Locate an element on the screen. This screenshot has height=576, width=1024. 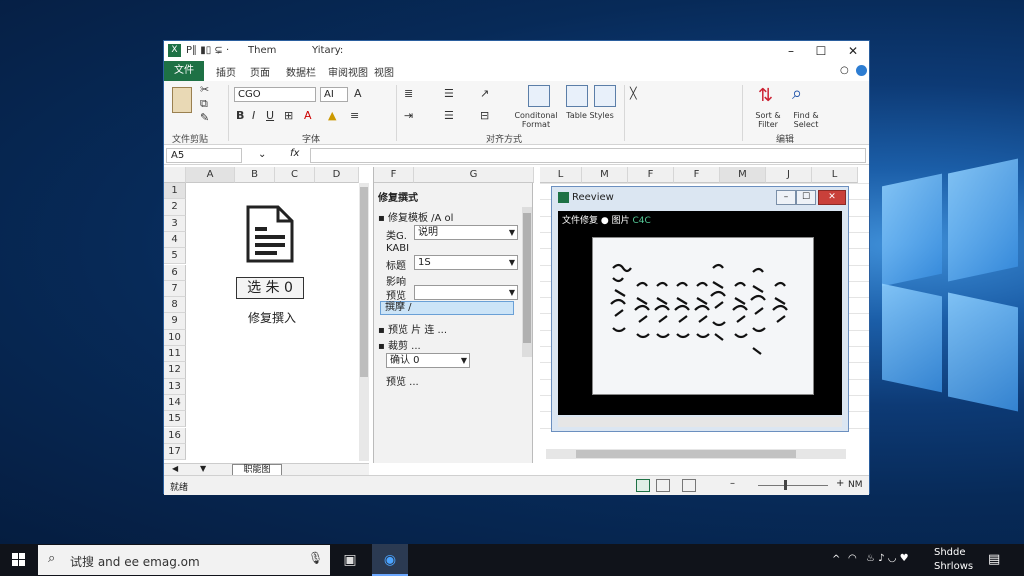
field1-combo: 说明 ▼ is located at coordinates (466, 232).